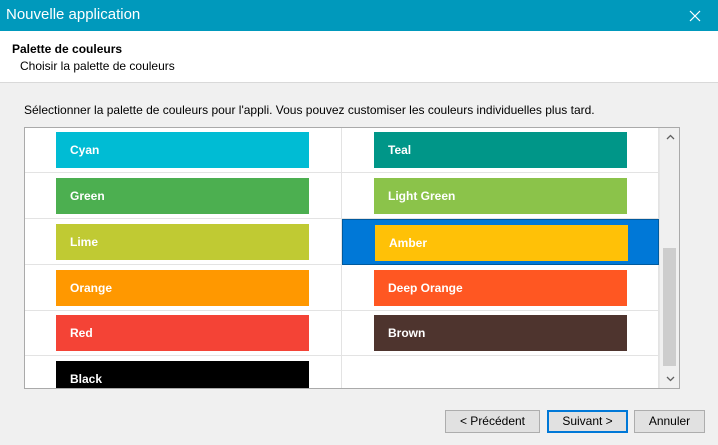  I want to click on previous-button: < Précédent, so click(492, 421).